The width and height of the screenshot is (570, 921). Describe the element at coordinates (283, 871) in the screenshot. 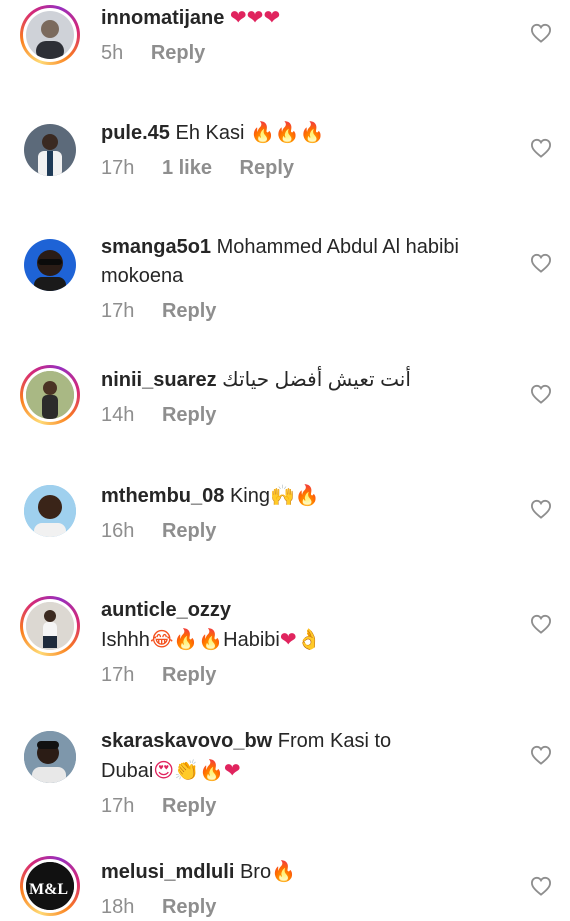

I see `fire-emoji: 🔥` at that location.